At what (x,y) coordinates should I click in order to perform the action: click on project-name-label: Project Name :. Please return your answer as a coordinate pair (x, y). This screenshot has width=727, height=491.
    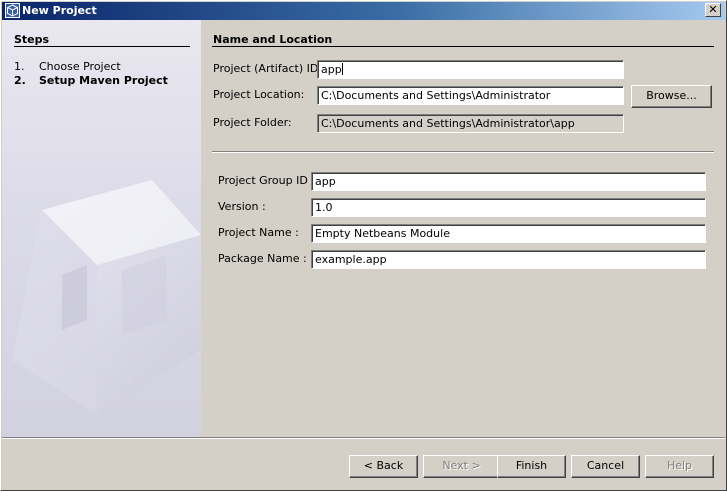
    Looking at the image, I should click on (258, 232).